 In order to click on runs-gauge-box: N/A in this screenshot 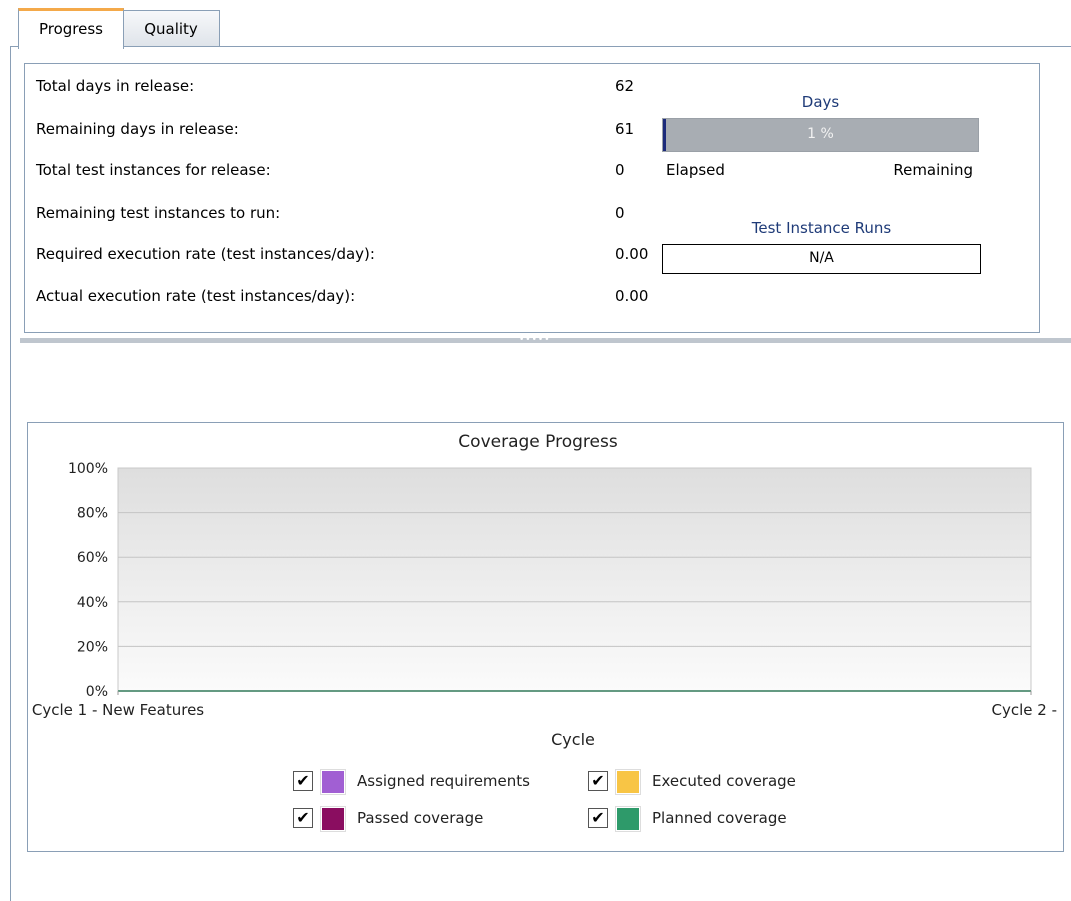, I will do `click(821, 259)`.